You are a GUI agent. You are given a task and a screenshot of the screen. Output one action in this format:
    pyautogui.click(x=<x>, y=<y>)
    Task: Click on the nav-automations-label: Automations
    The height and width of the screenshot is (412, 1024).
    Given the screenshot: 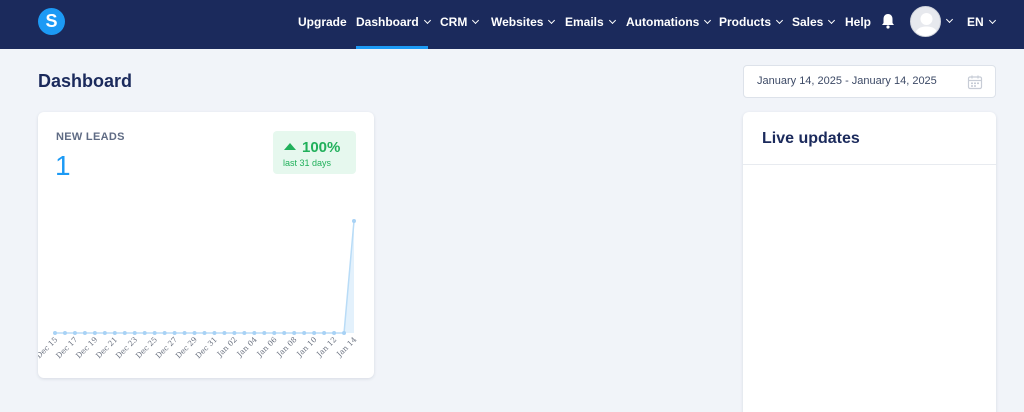 What is the action you would take?
    pyautogui.click(x=663, y=22)
    